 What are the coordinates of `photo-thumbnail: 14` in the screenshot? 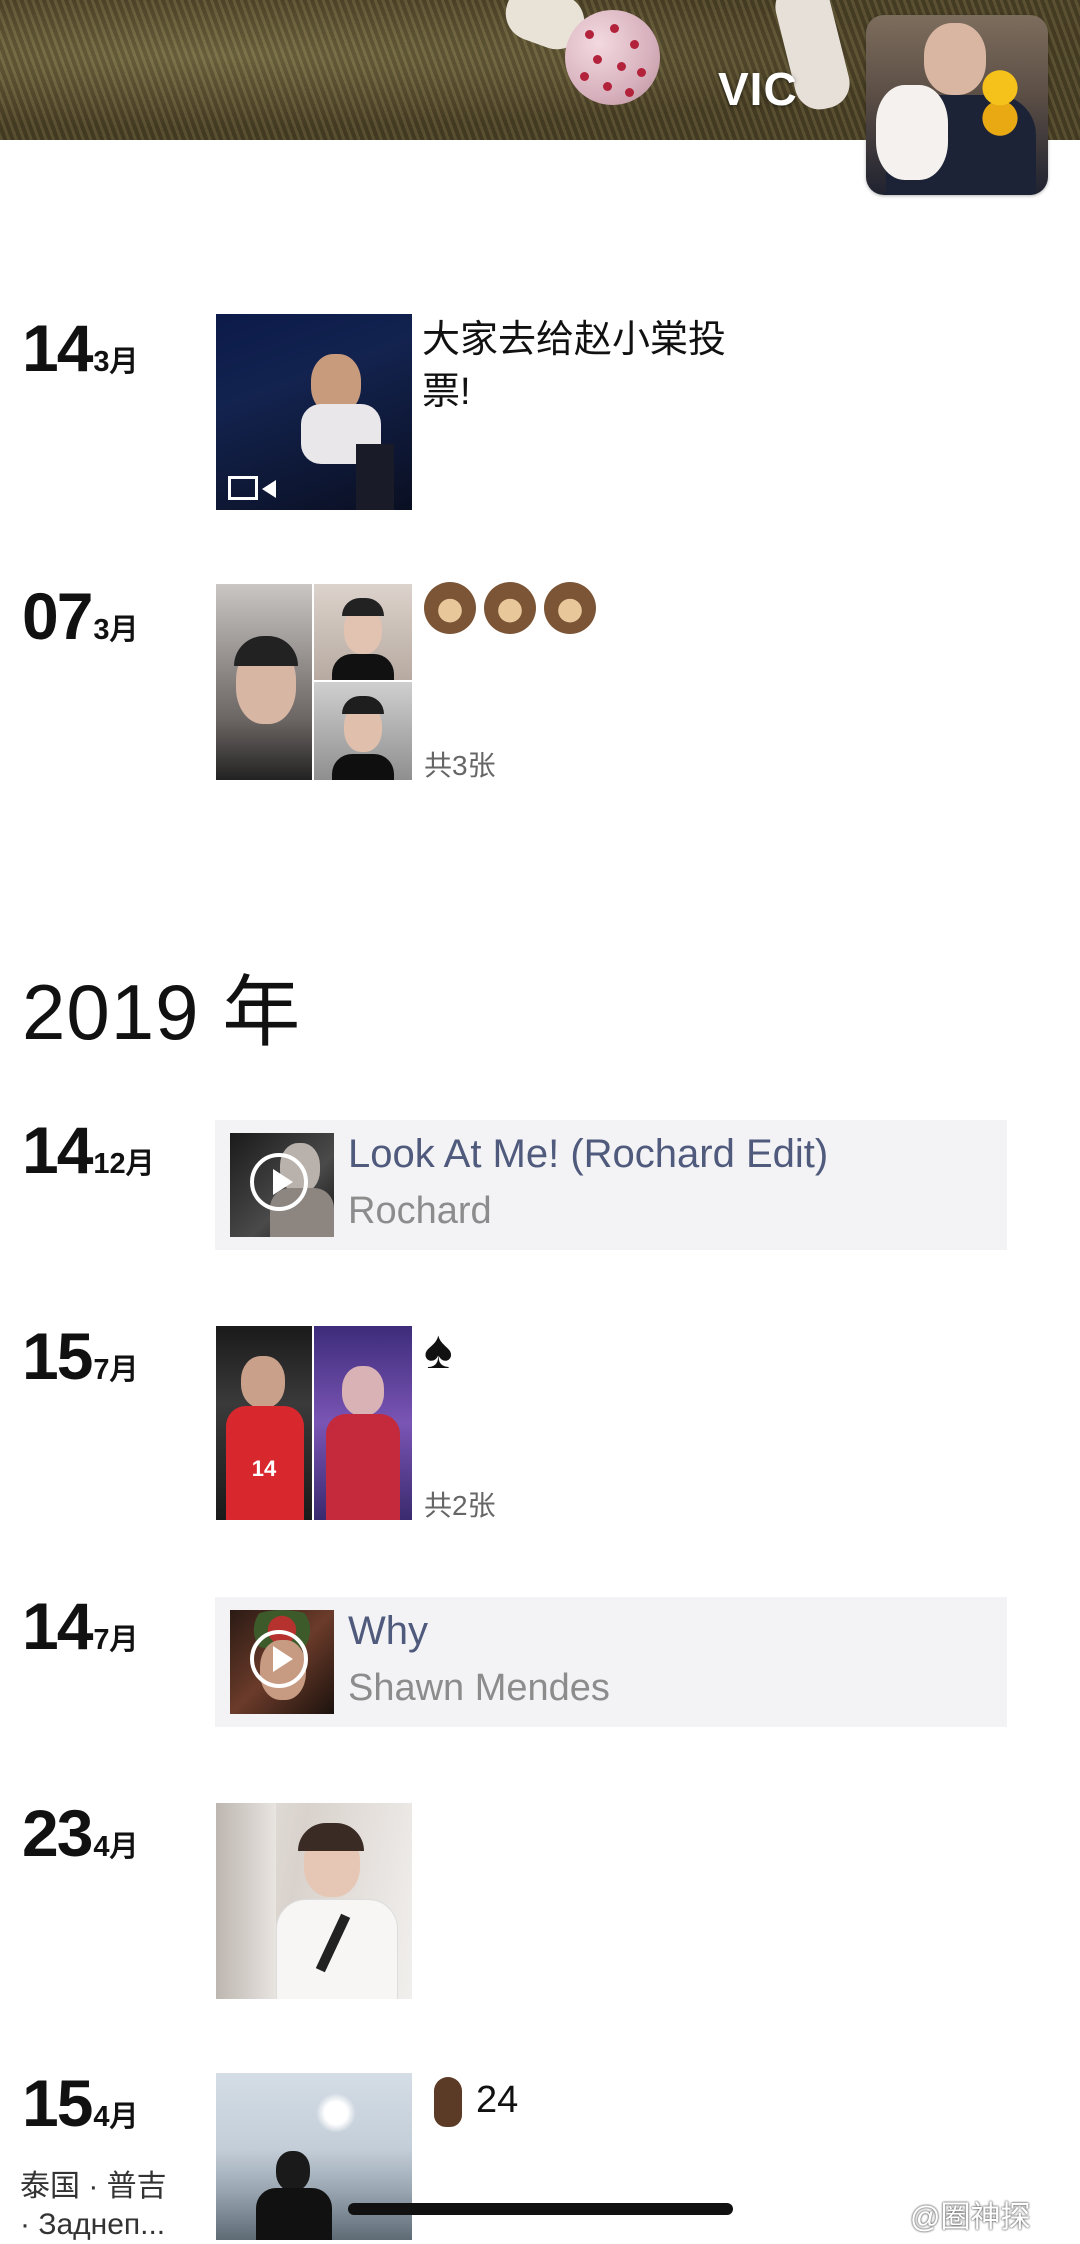 It's located at (264, 1423).